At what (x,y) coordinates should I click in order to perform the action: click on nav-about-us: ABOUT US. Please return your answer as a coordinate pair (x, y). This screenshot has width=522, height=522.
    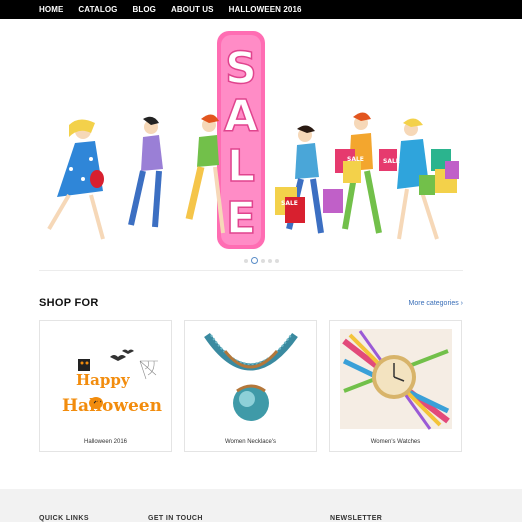
    Looking at the image, I should click on (192, 9).